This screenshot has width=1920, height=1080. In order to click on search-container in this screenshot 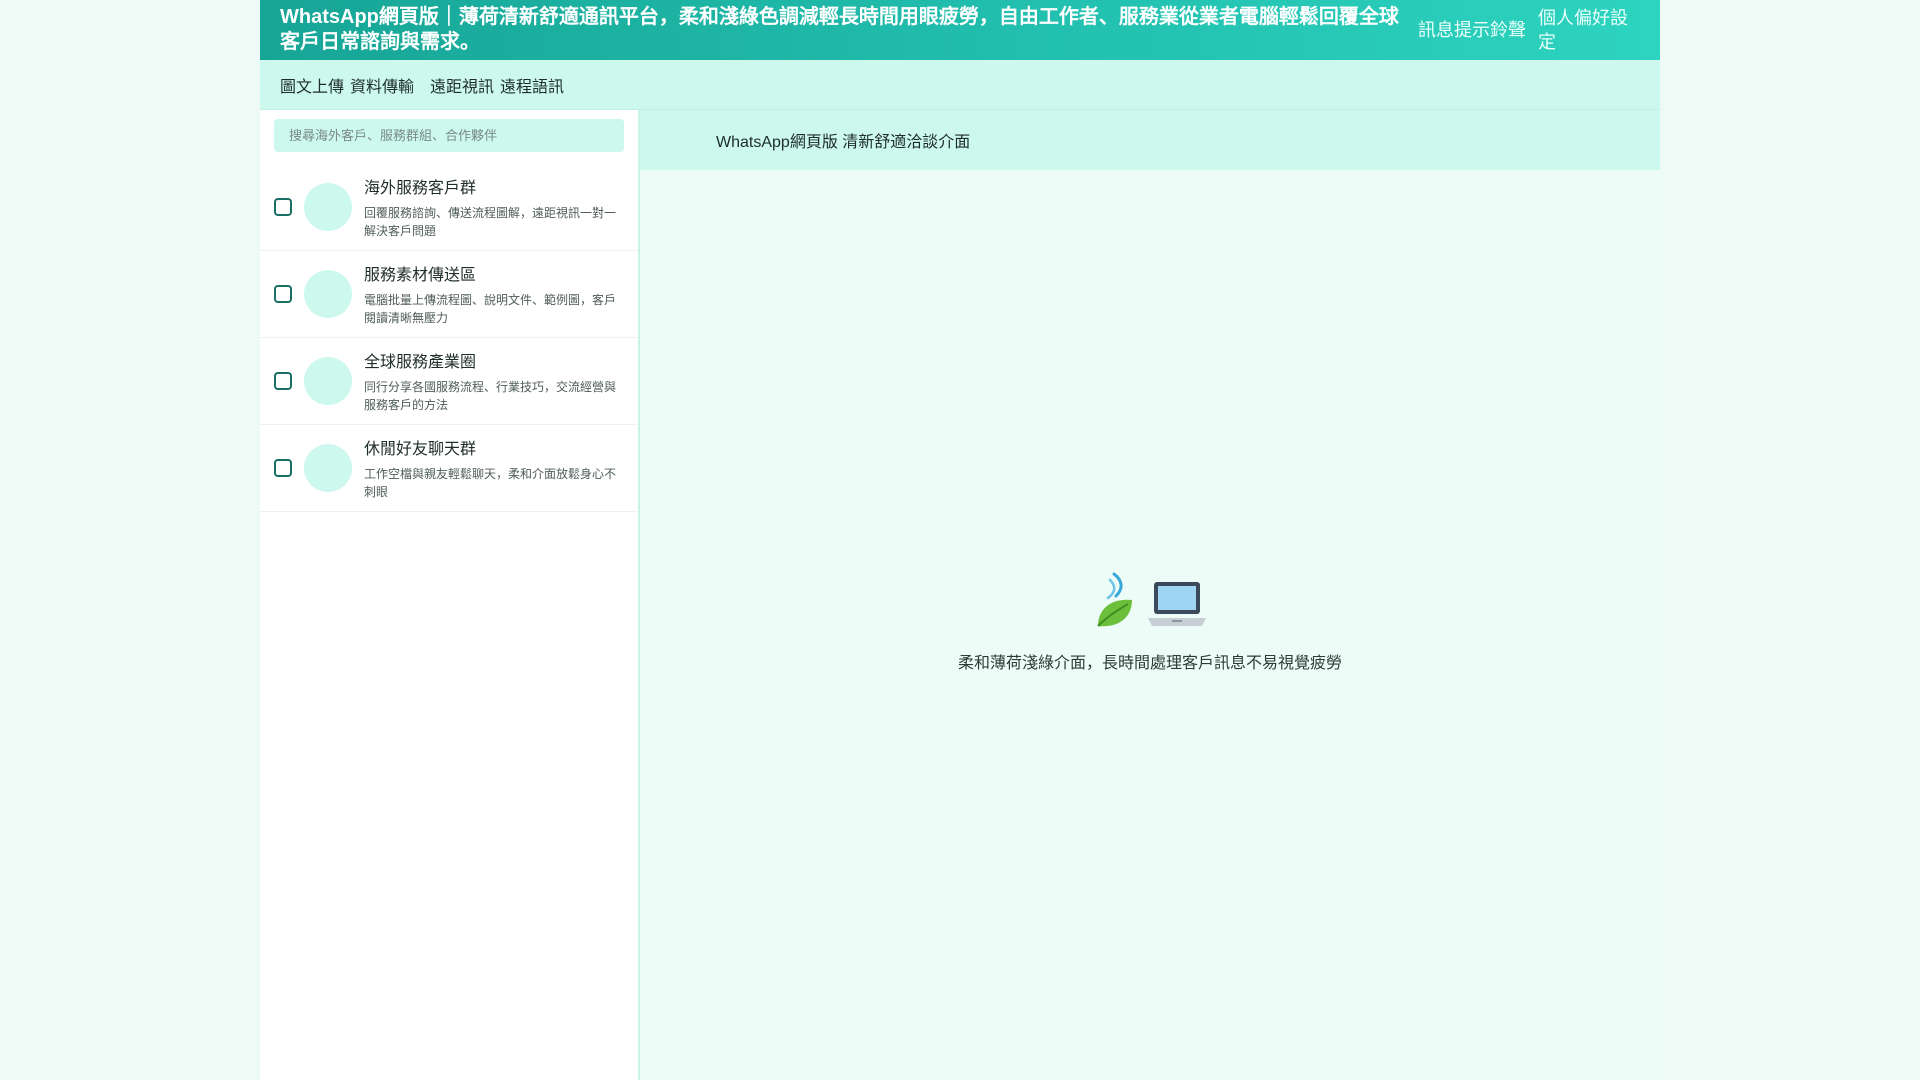, I will do `click(449, 137)`.